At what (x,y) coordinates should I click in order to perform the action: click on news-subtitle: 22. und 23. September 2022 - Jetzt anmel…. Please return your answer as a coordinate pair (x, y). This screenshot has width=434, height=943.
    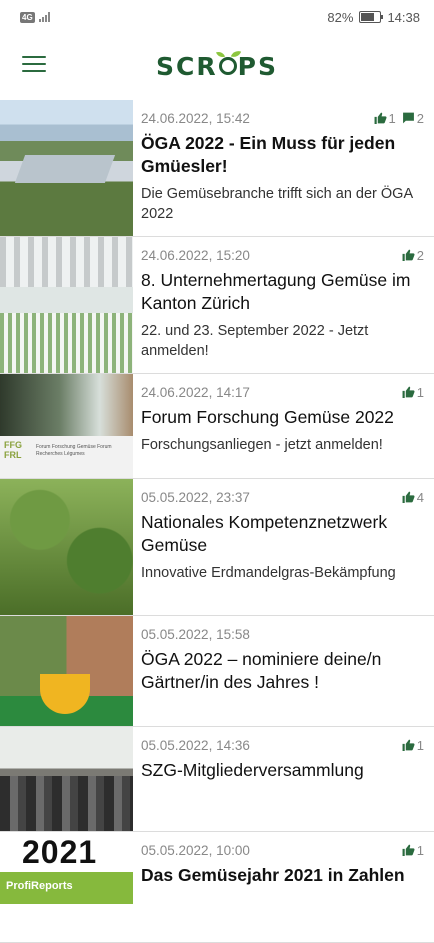
    Looking at the image, I should click on (255, 341).